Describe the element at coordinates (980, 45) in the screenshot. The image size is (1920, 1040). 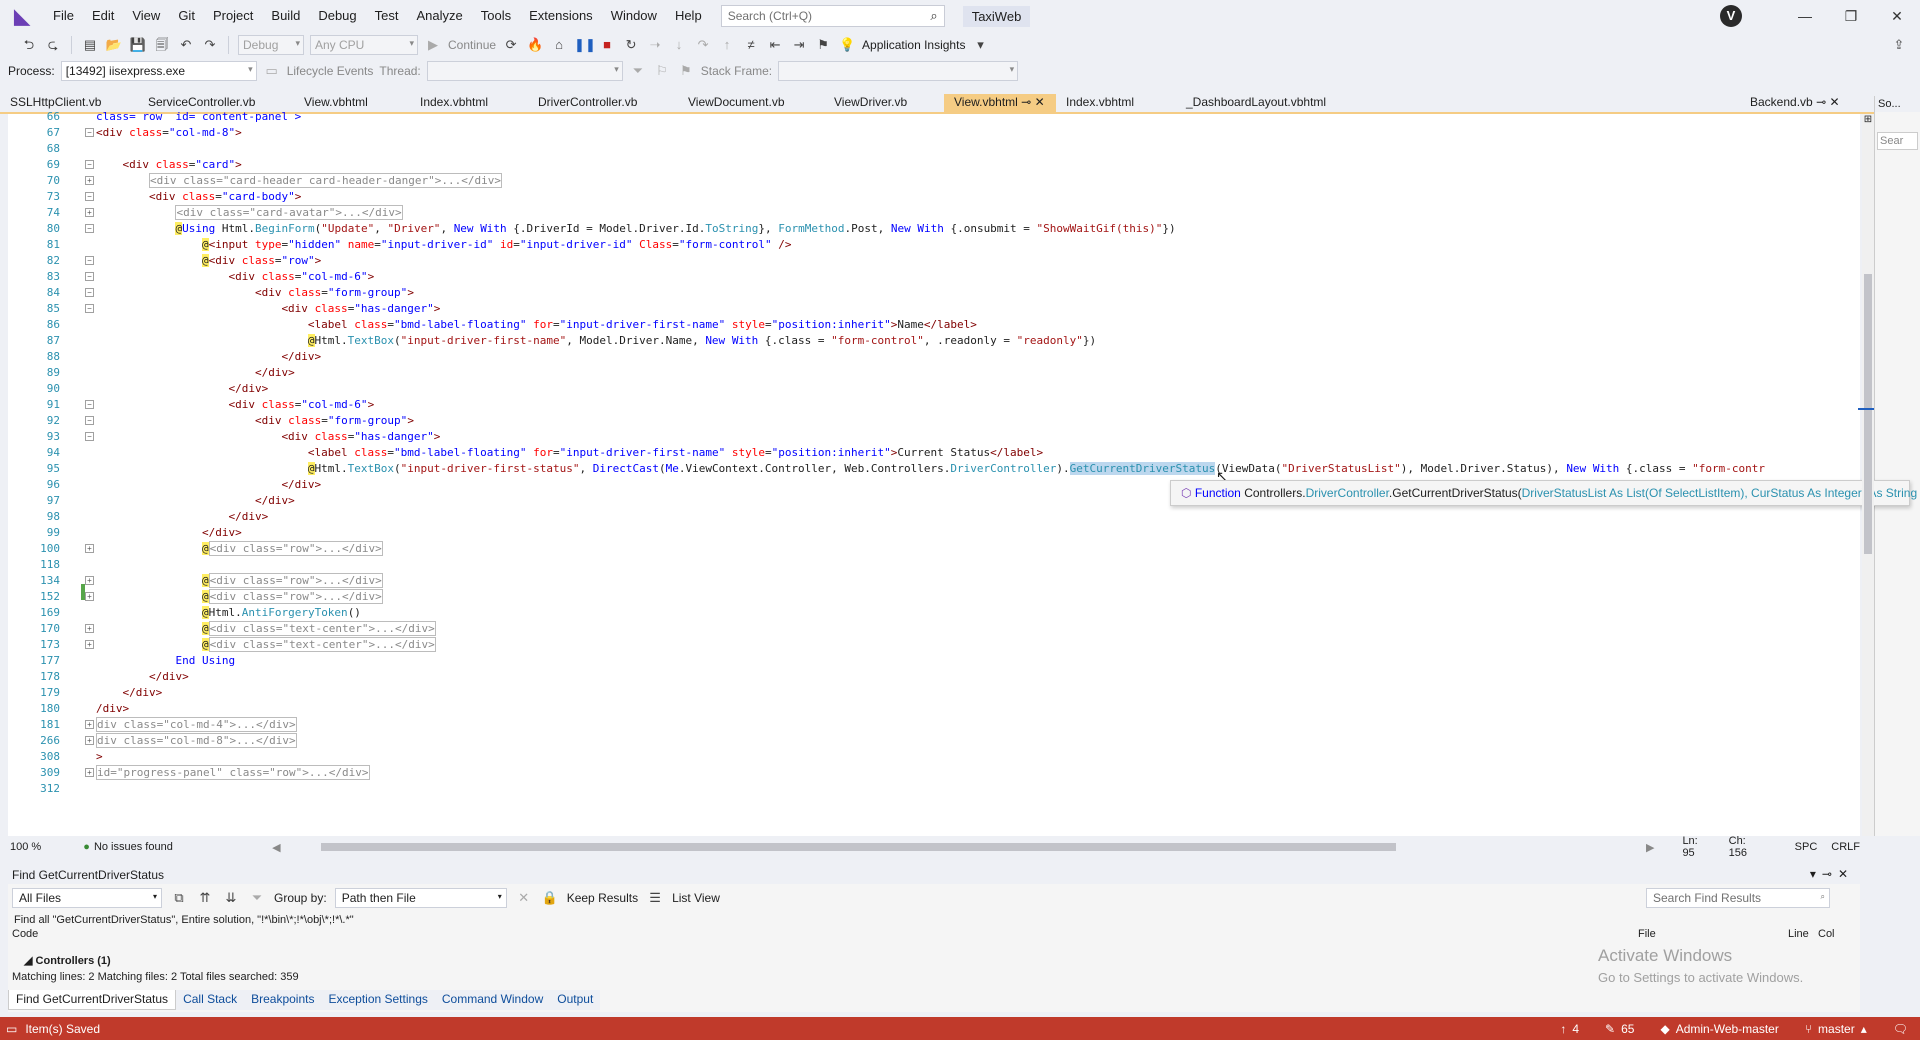
I see `chevron-down-icon: ▾` at that location.